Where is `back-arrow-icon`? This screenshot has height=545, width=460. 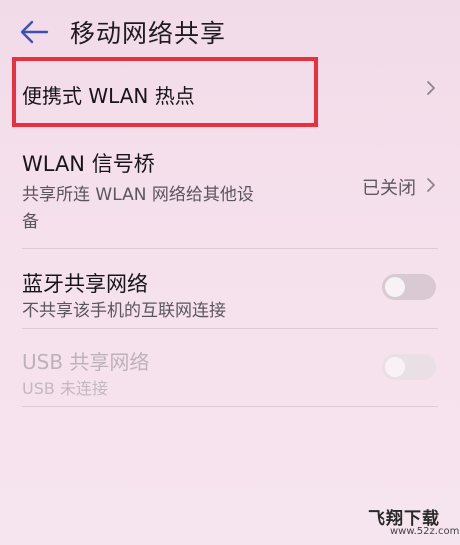
back-arrow-icon is located at coordinates (34, 32).